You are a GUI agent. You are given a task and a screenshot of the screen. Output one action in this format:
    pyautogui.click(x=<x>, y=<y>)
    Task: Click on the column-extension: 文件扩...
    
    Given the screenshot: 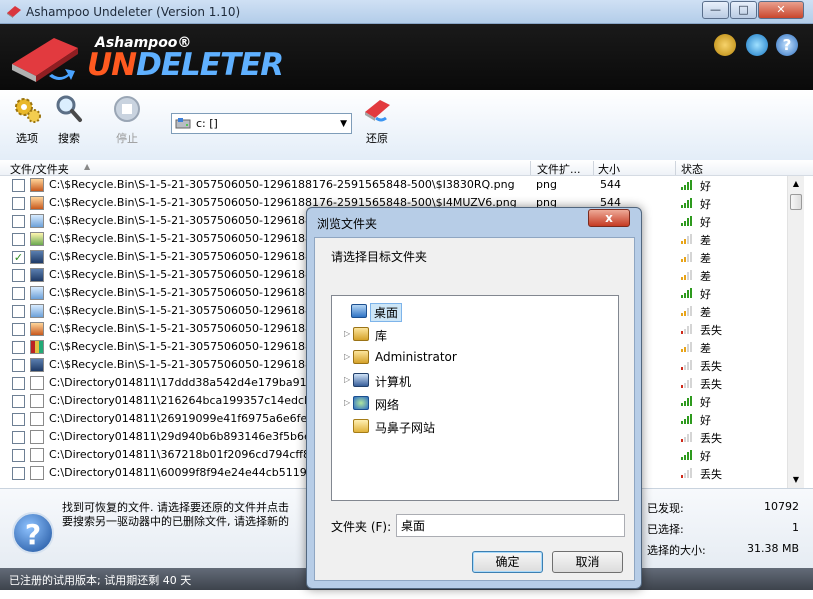 What is the action you would take?
    pyautogui.click(x=559, y=169)
    